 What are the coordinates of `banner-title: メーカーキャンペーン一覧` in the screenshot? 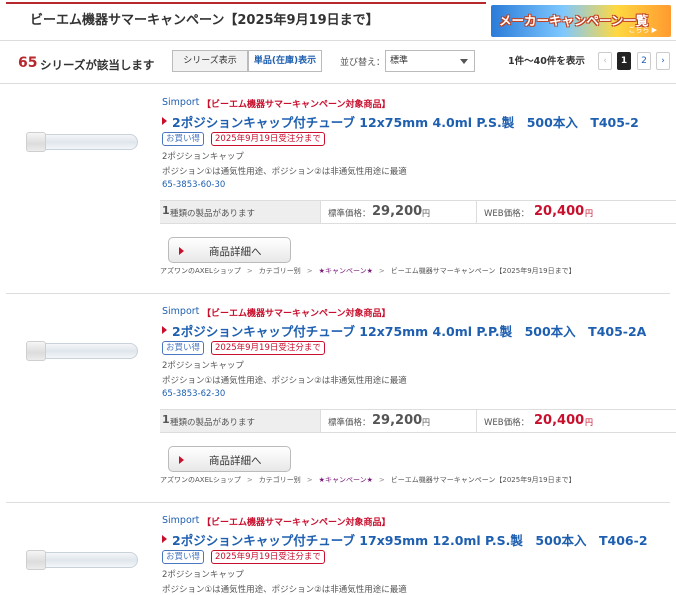 It's located at (574, 20).